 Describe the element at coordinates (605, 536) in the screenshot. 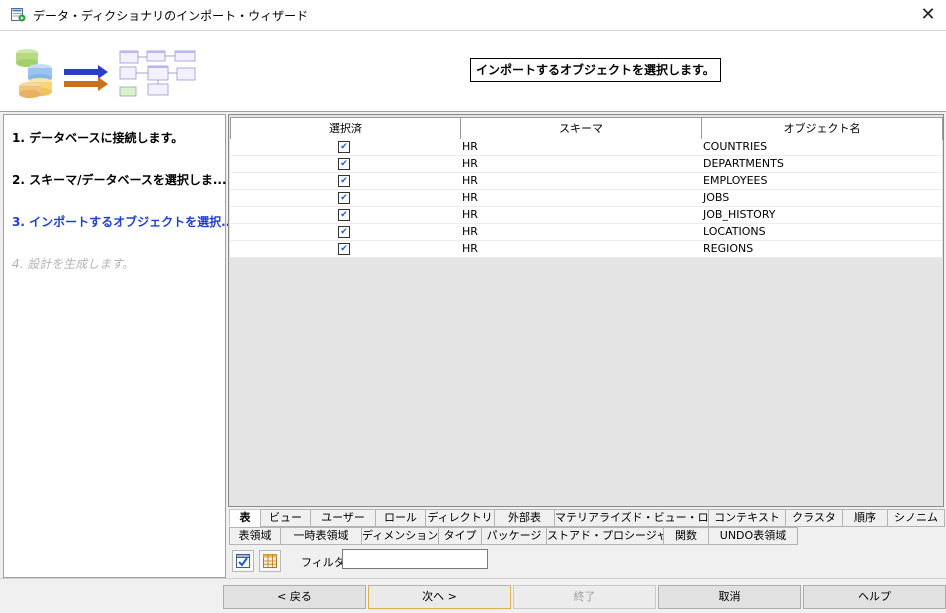

I see `tab-stored-procedure: ストアド・プロシージャ` at that location.